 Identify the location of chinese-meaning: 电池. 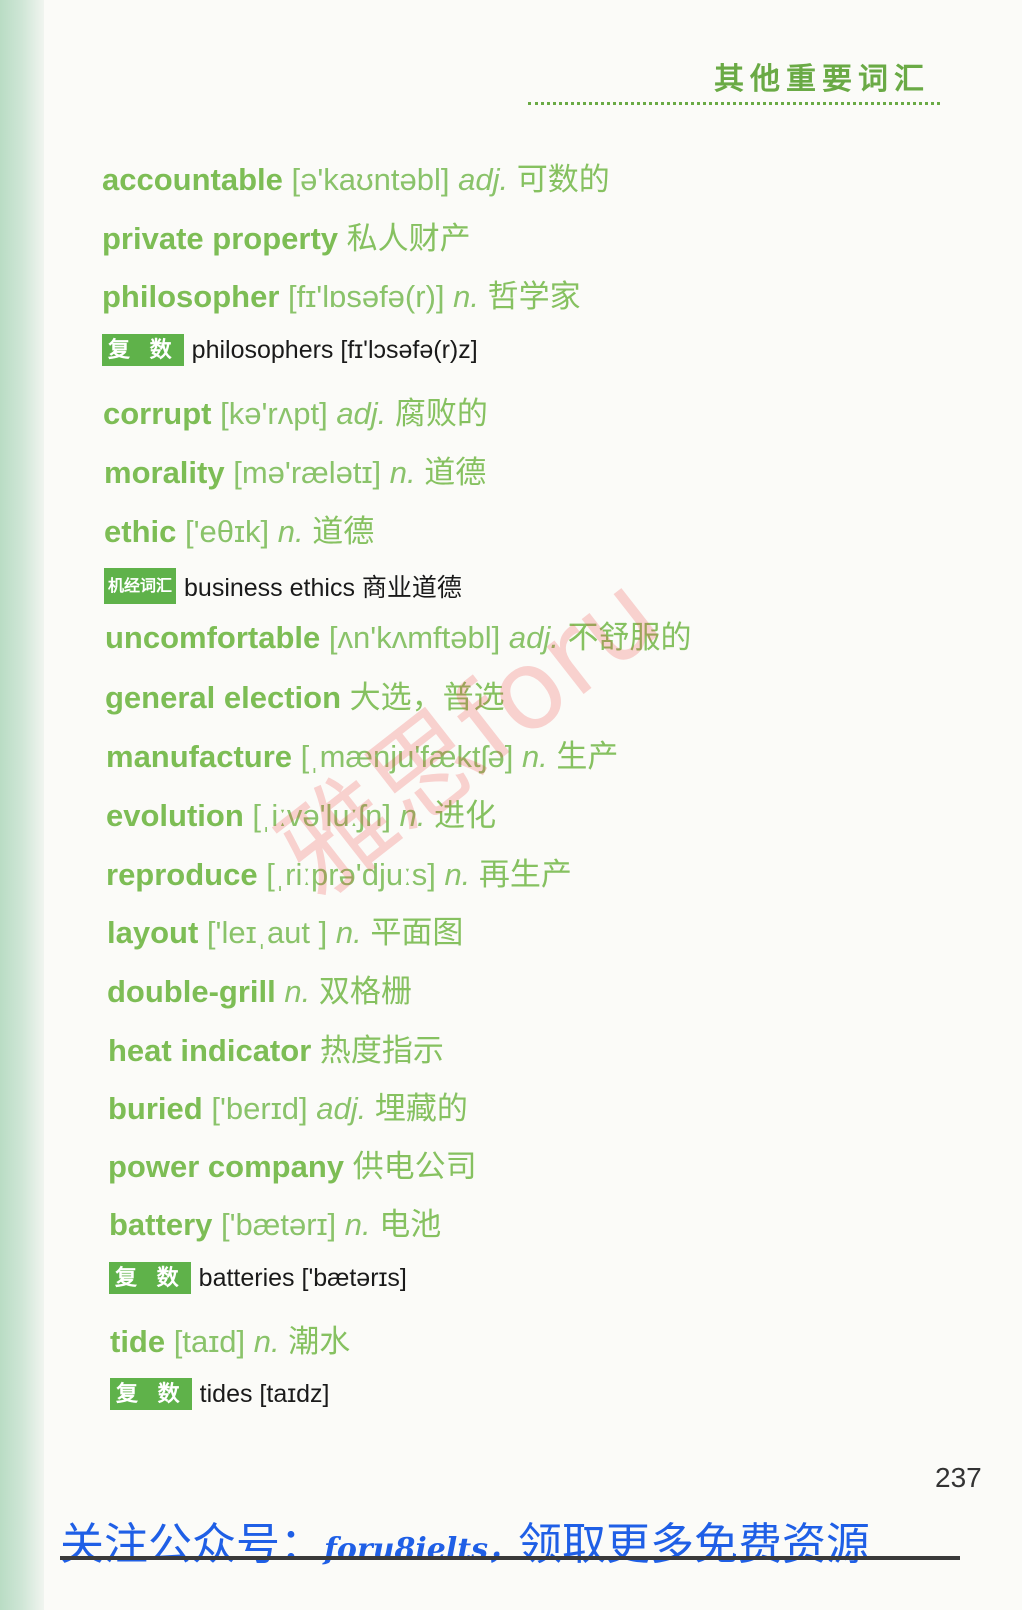
(410, 1225).